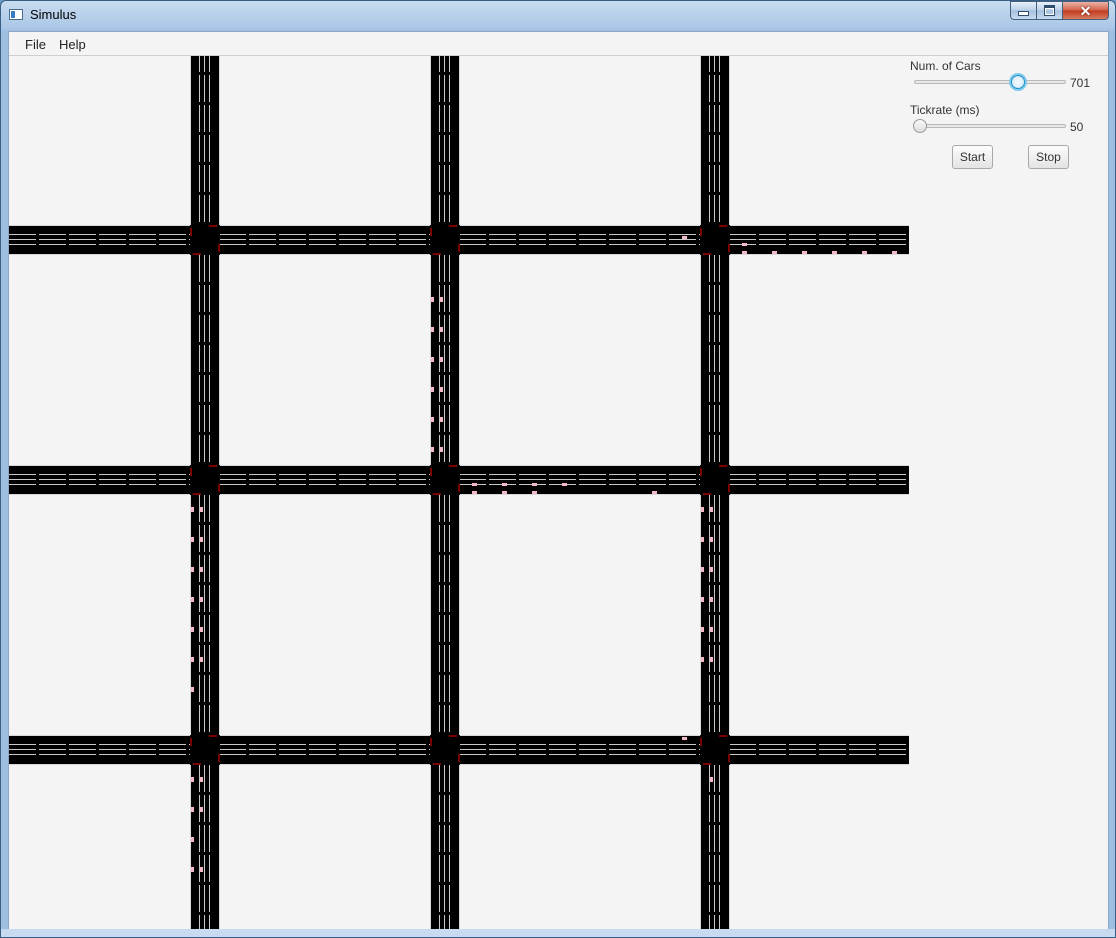 This screenshot has width=1116, height=938. Describe the element at coordinates (558, 44) in the screenshot. I see `menu-bar: File Help` at that location.